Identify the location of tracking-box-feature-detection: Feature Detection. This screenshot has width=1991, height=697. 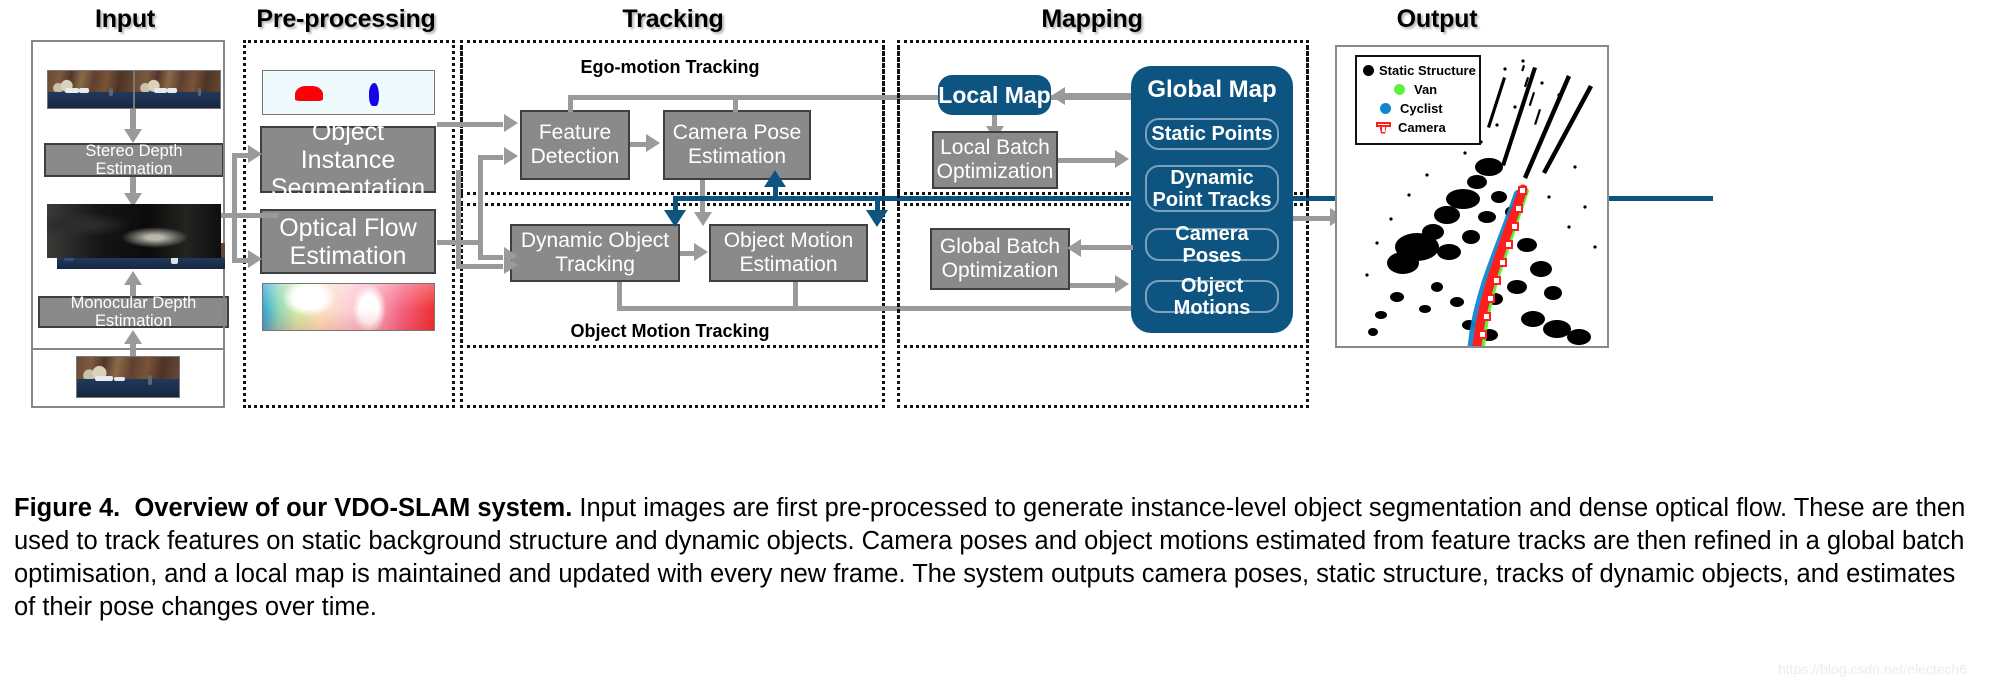
(575, 145).